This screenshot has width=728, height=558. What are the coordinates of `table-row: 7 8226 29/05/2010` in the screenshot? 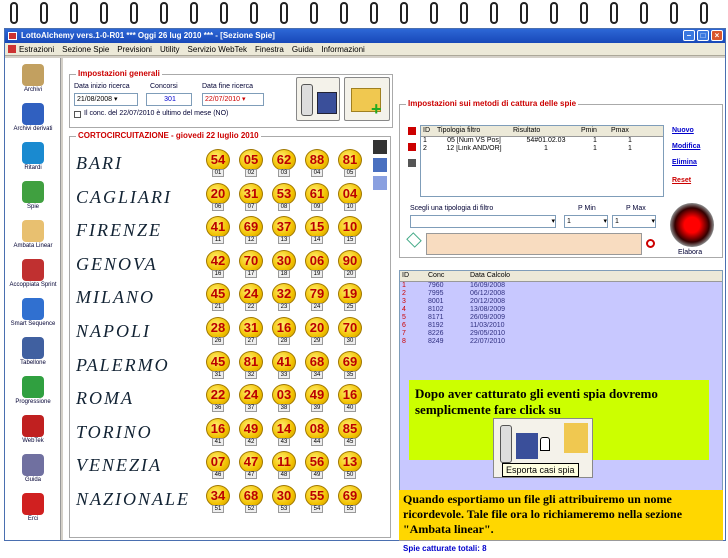 It's located at (561, 334).